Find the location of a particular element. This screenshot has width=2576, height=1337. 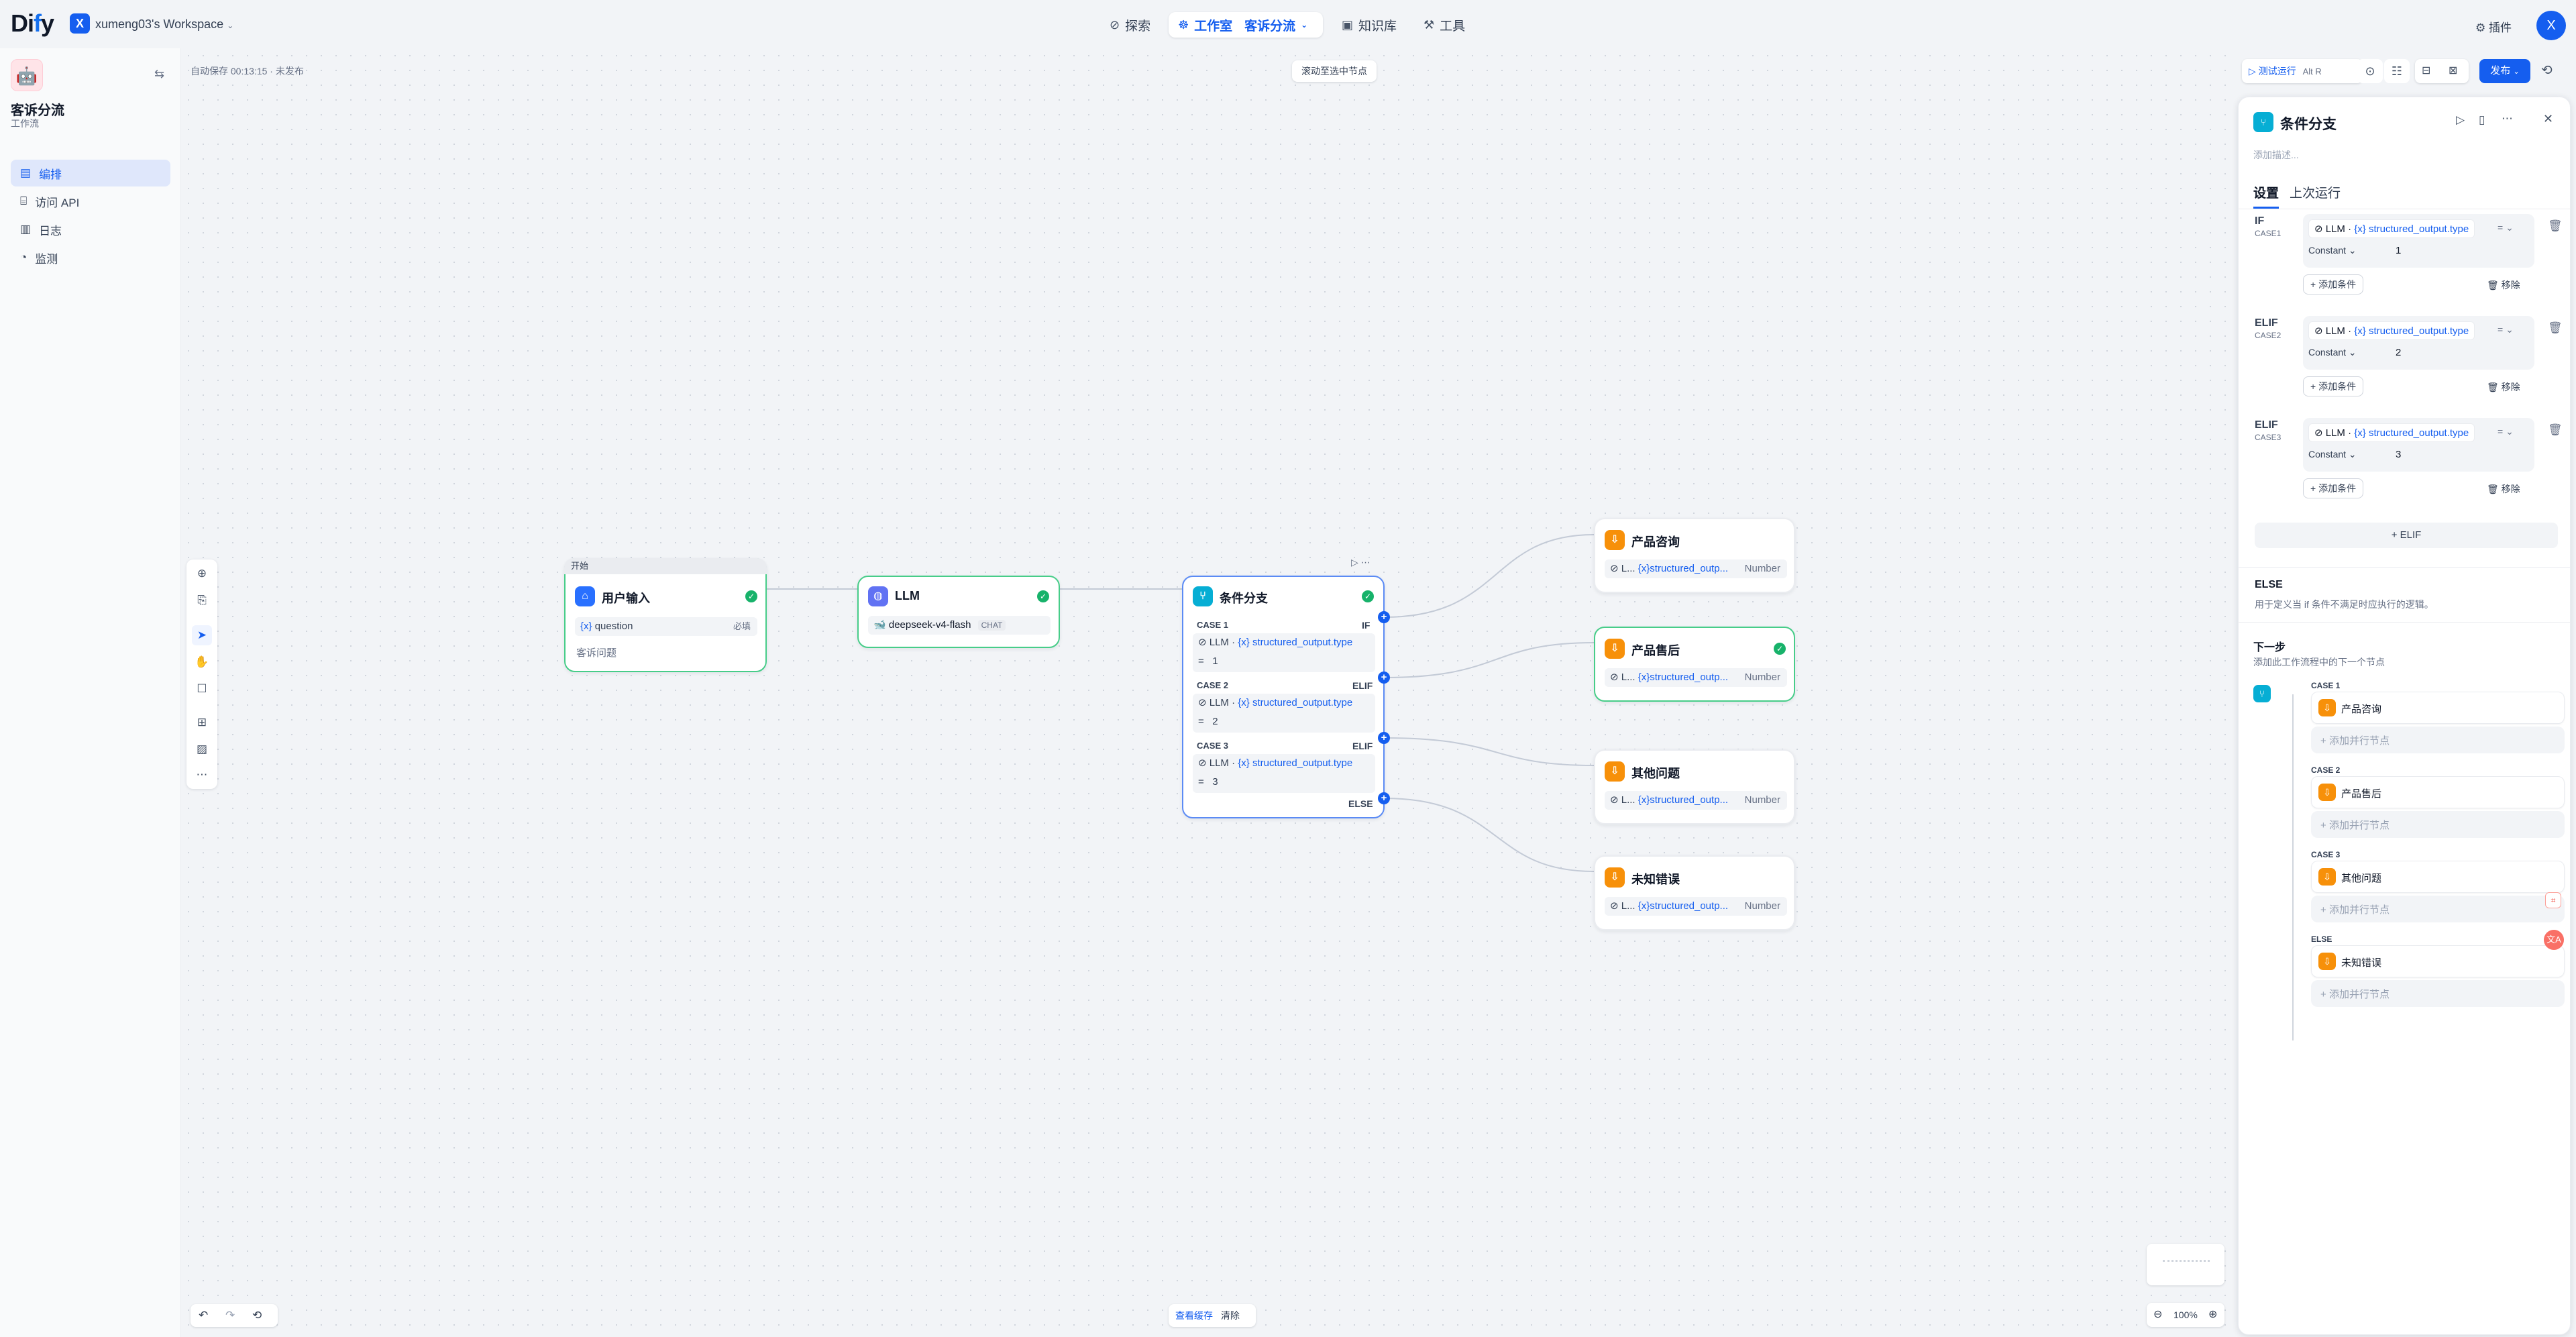

var-name: question is located at coordinates (613, 626).